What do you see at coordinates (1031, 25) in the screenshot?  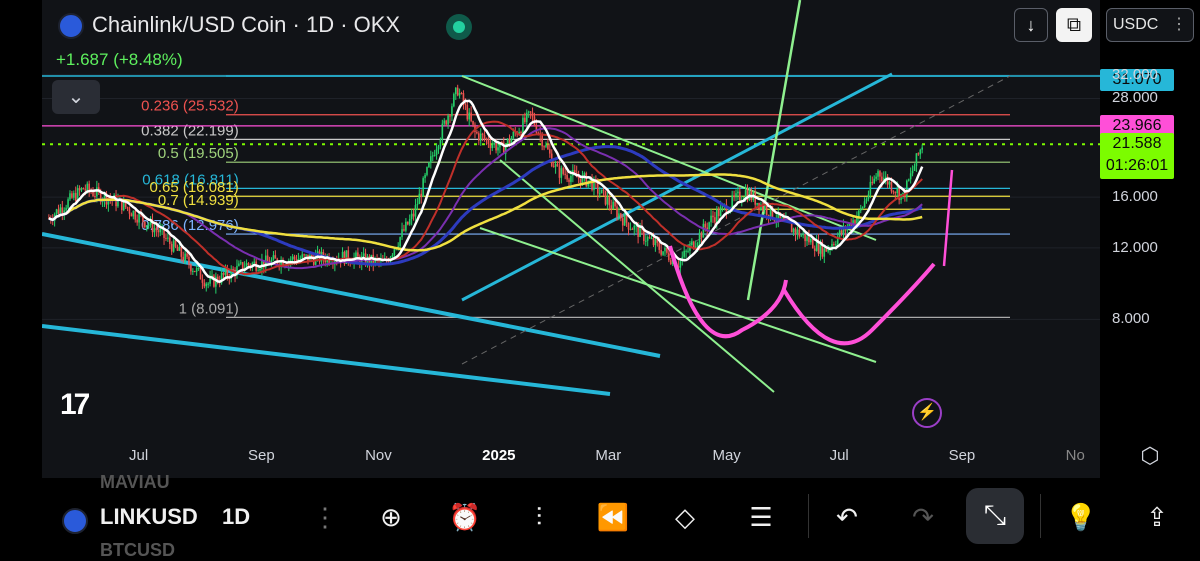 I see `sell-arrow-button: ↓` at bounding box center [1031, 25].